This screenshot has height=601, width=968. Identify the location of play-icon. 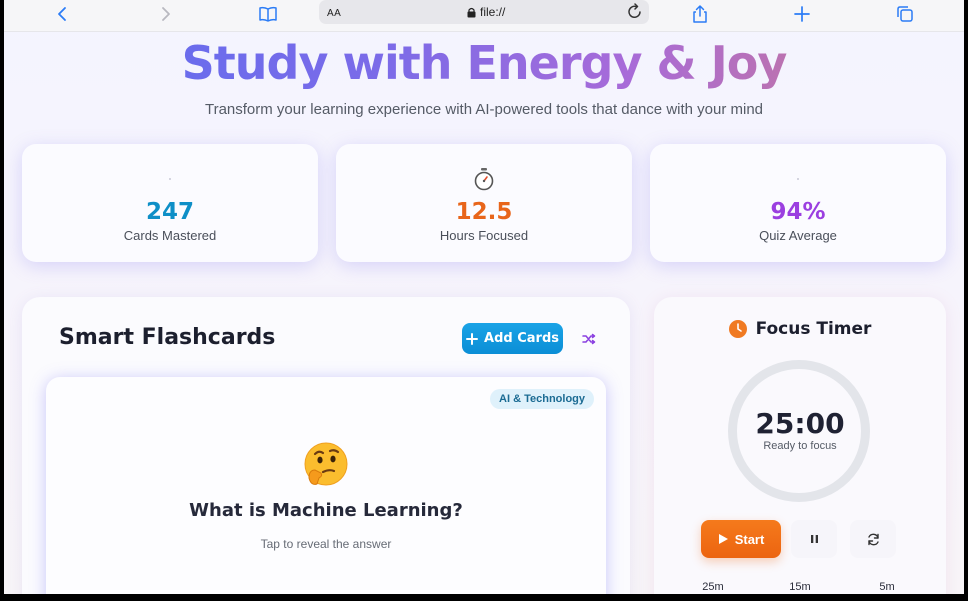
(723, 539).